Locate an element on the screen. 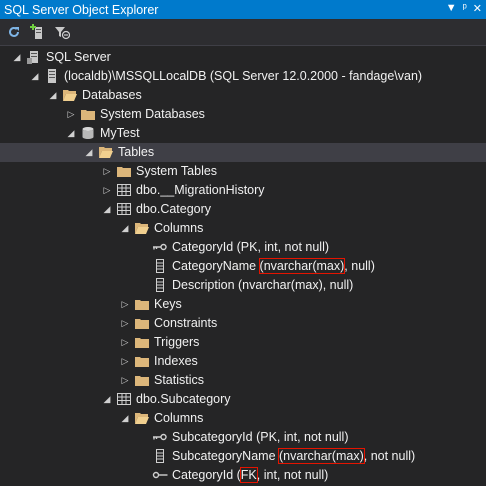 The width and height of the screenshot is (486, 486). tree-label: Constraints is located at coordinates (185, 323).